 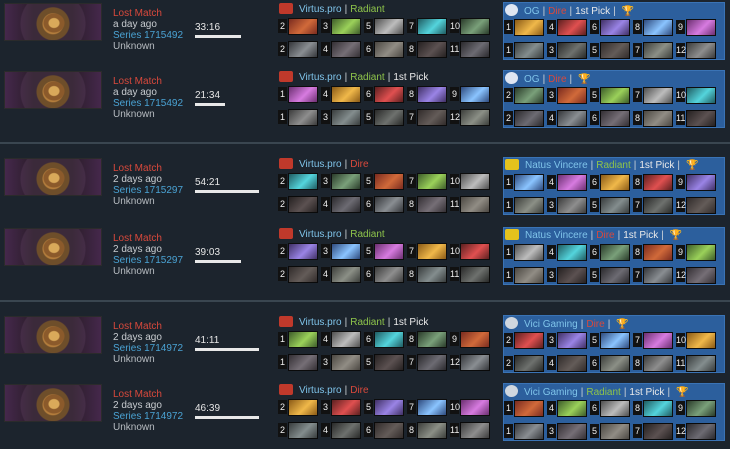 What do you see at coordinates (299, 251) in the screenshot?
I see `hero-pick: 2` at bounding box center [299, 251].